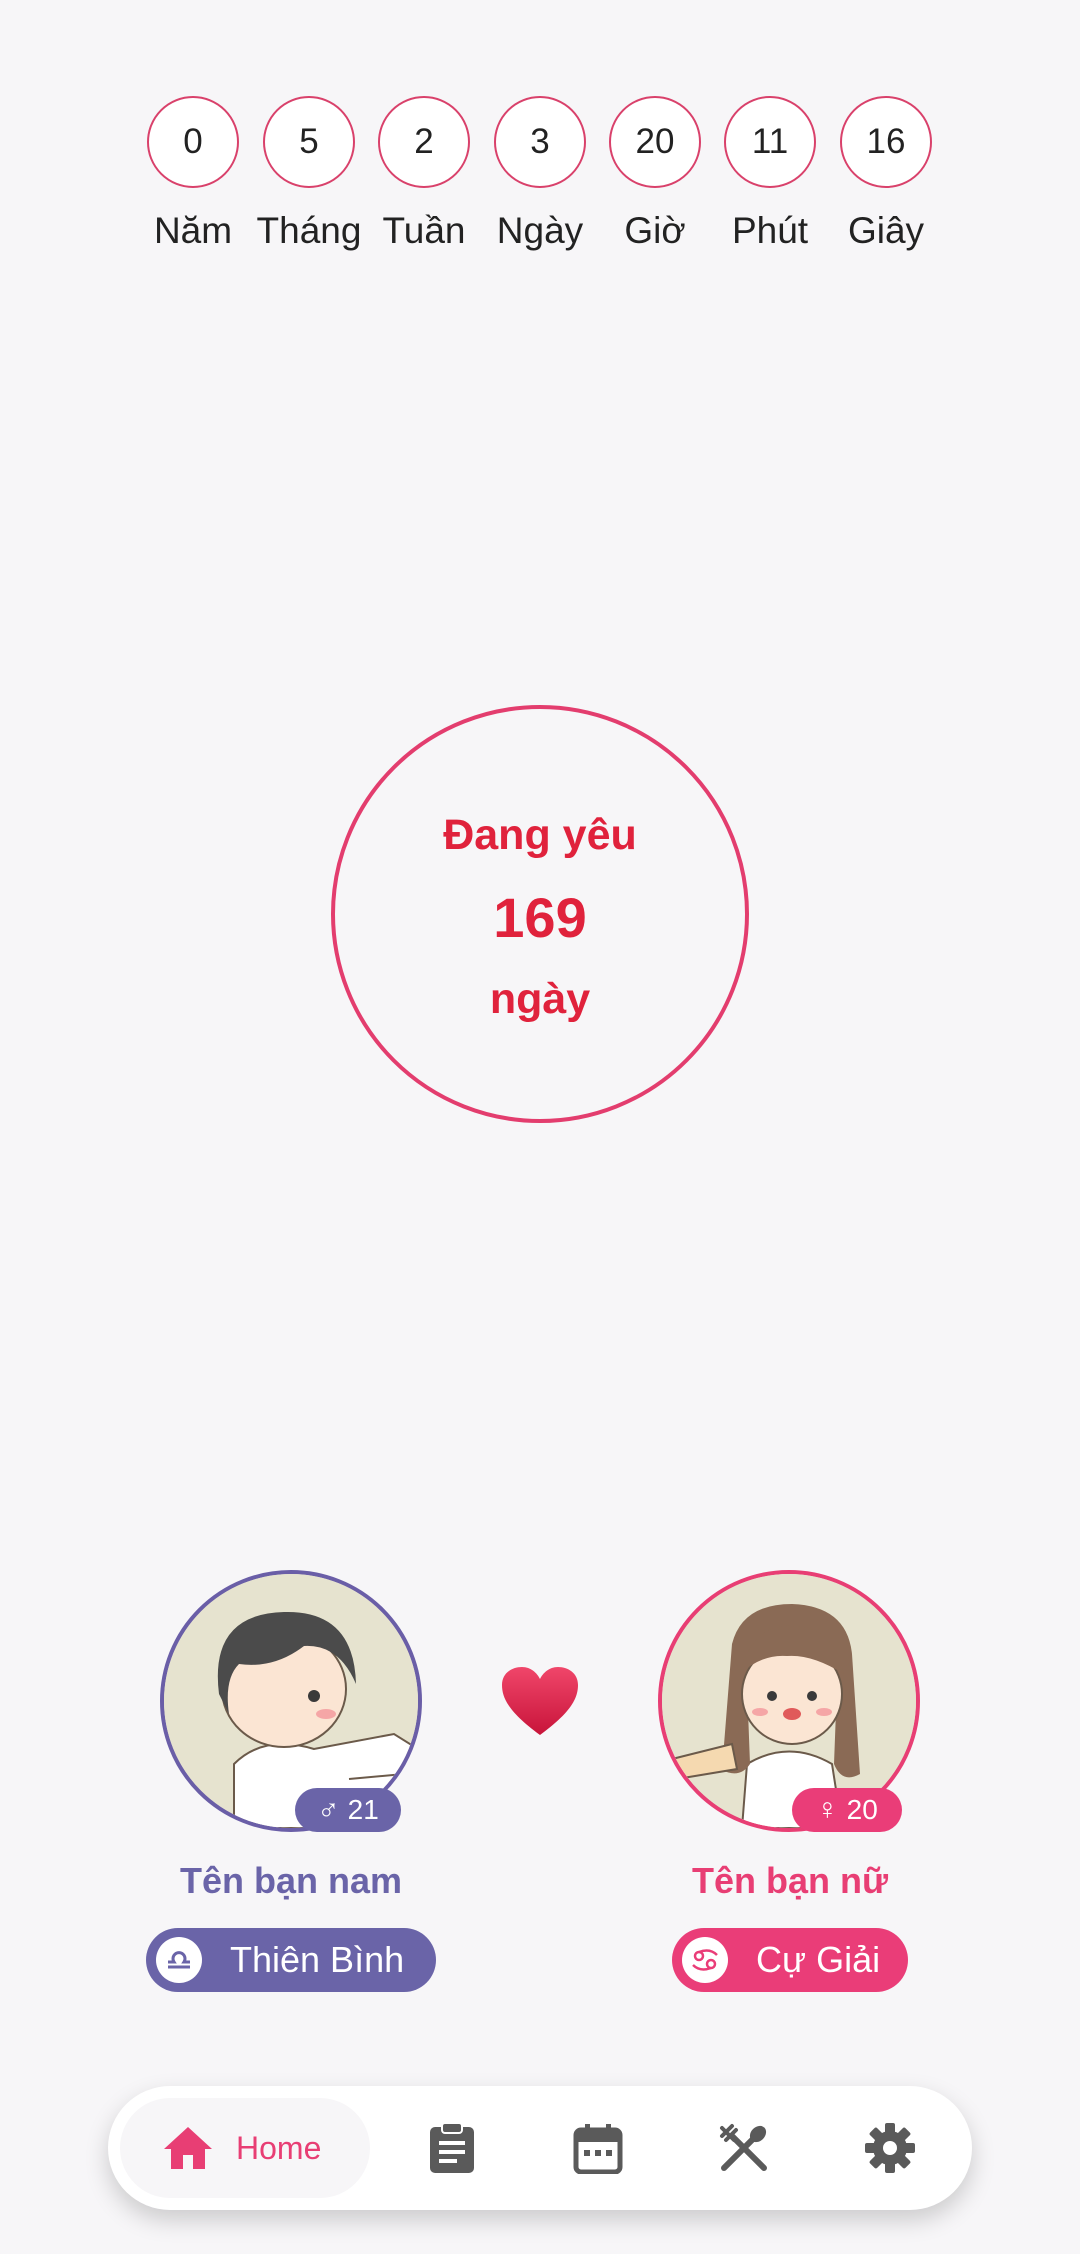 The width and height of the screenshot is (1080, 2254). I want to click on male-age-badge: ♂ 21, so click(348, 1810).